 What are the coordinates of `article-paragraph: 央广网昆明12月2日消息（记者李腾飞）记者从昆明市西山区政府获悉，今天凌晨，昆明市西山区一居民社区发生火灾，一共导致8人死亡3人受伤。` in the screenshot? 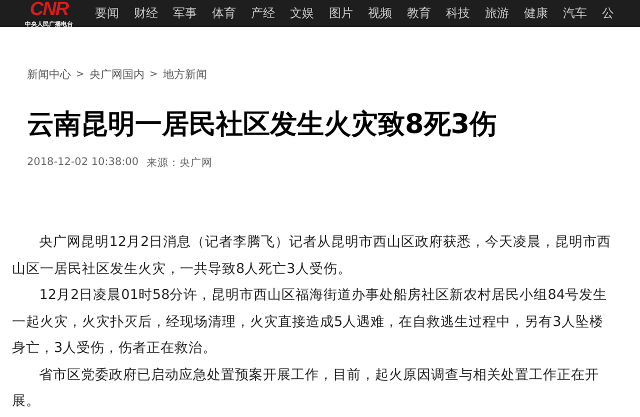 It's located at (312, 255).